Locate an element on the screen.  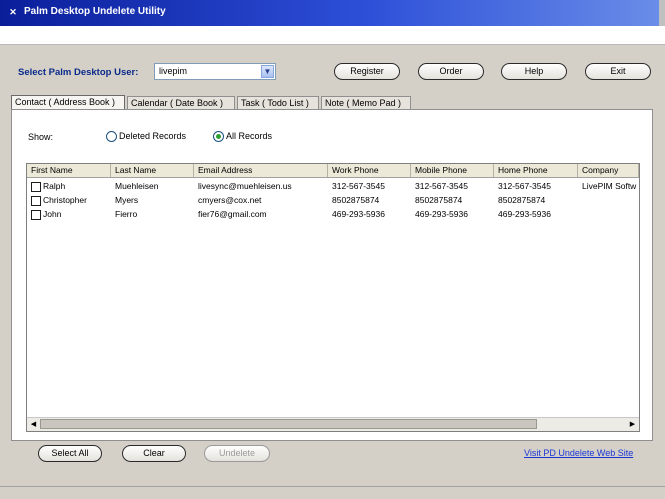
app-icon: ✕ is located at coordinates (13, 12).